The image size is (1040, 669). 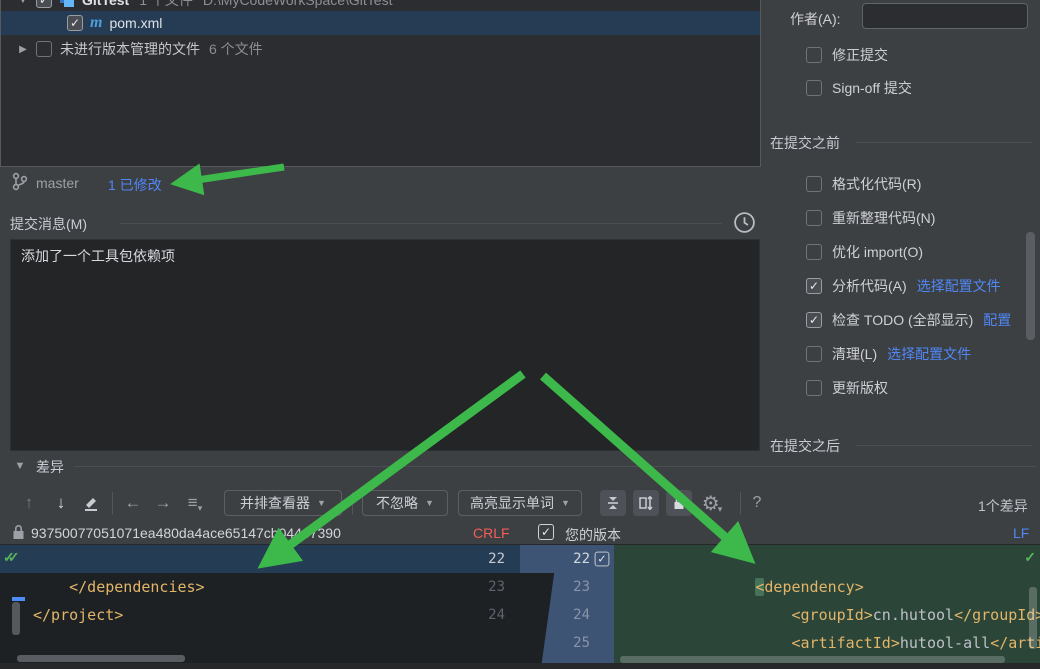 I want to click on diff-header-divider, so click(x=555, y=466).